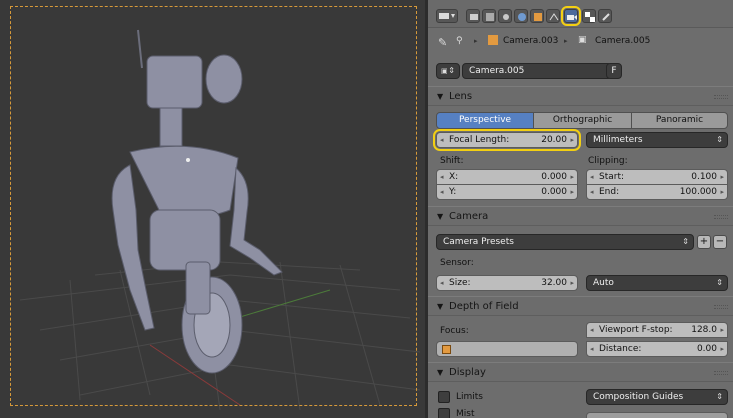  What do you see at coordinates (580, 372) in the screenshot?
I see `display-panel-header: ▼ Display` at bounding box center [580, 372].